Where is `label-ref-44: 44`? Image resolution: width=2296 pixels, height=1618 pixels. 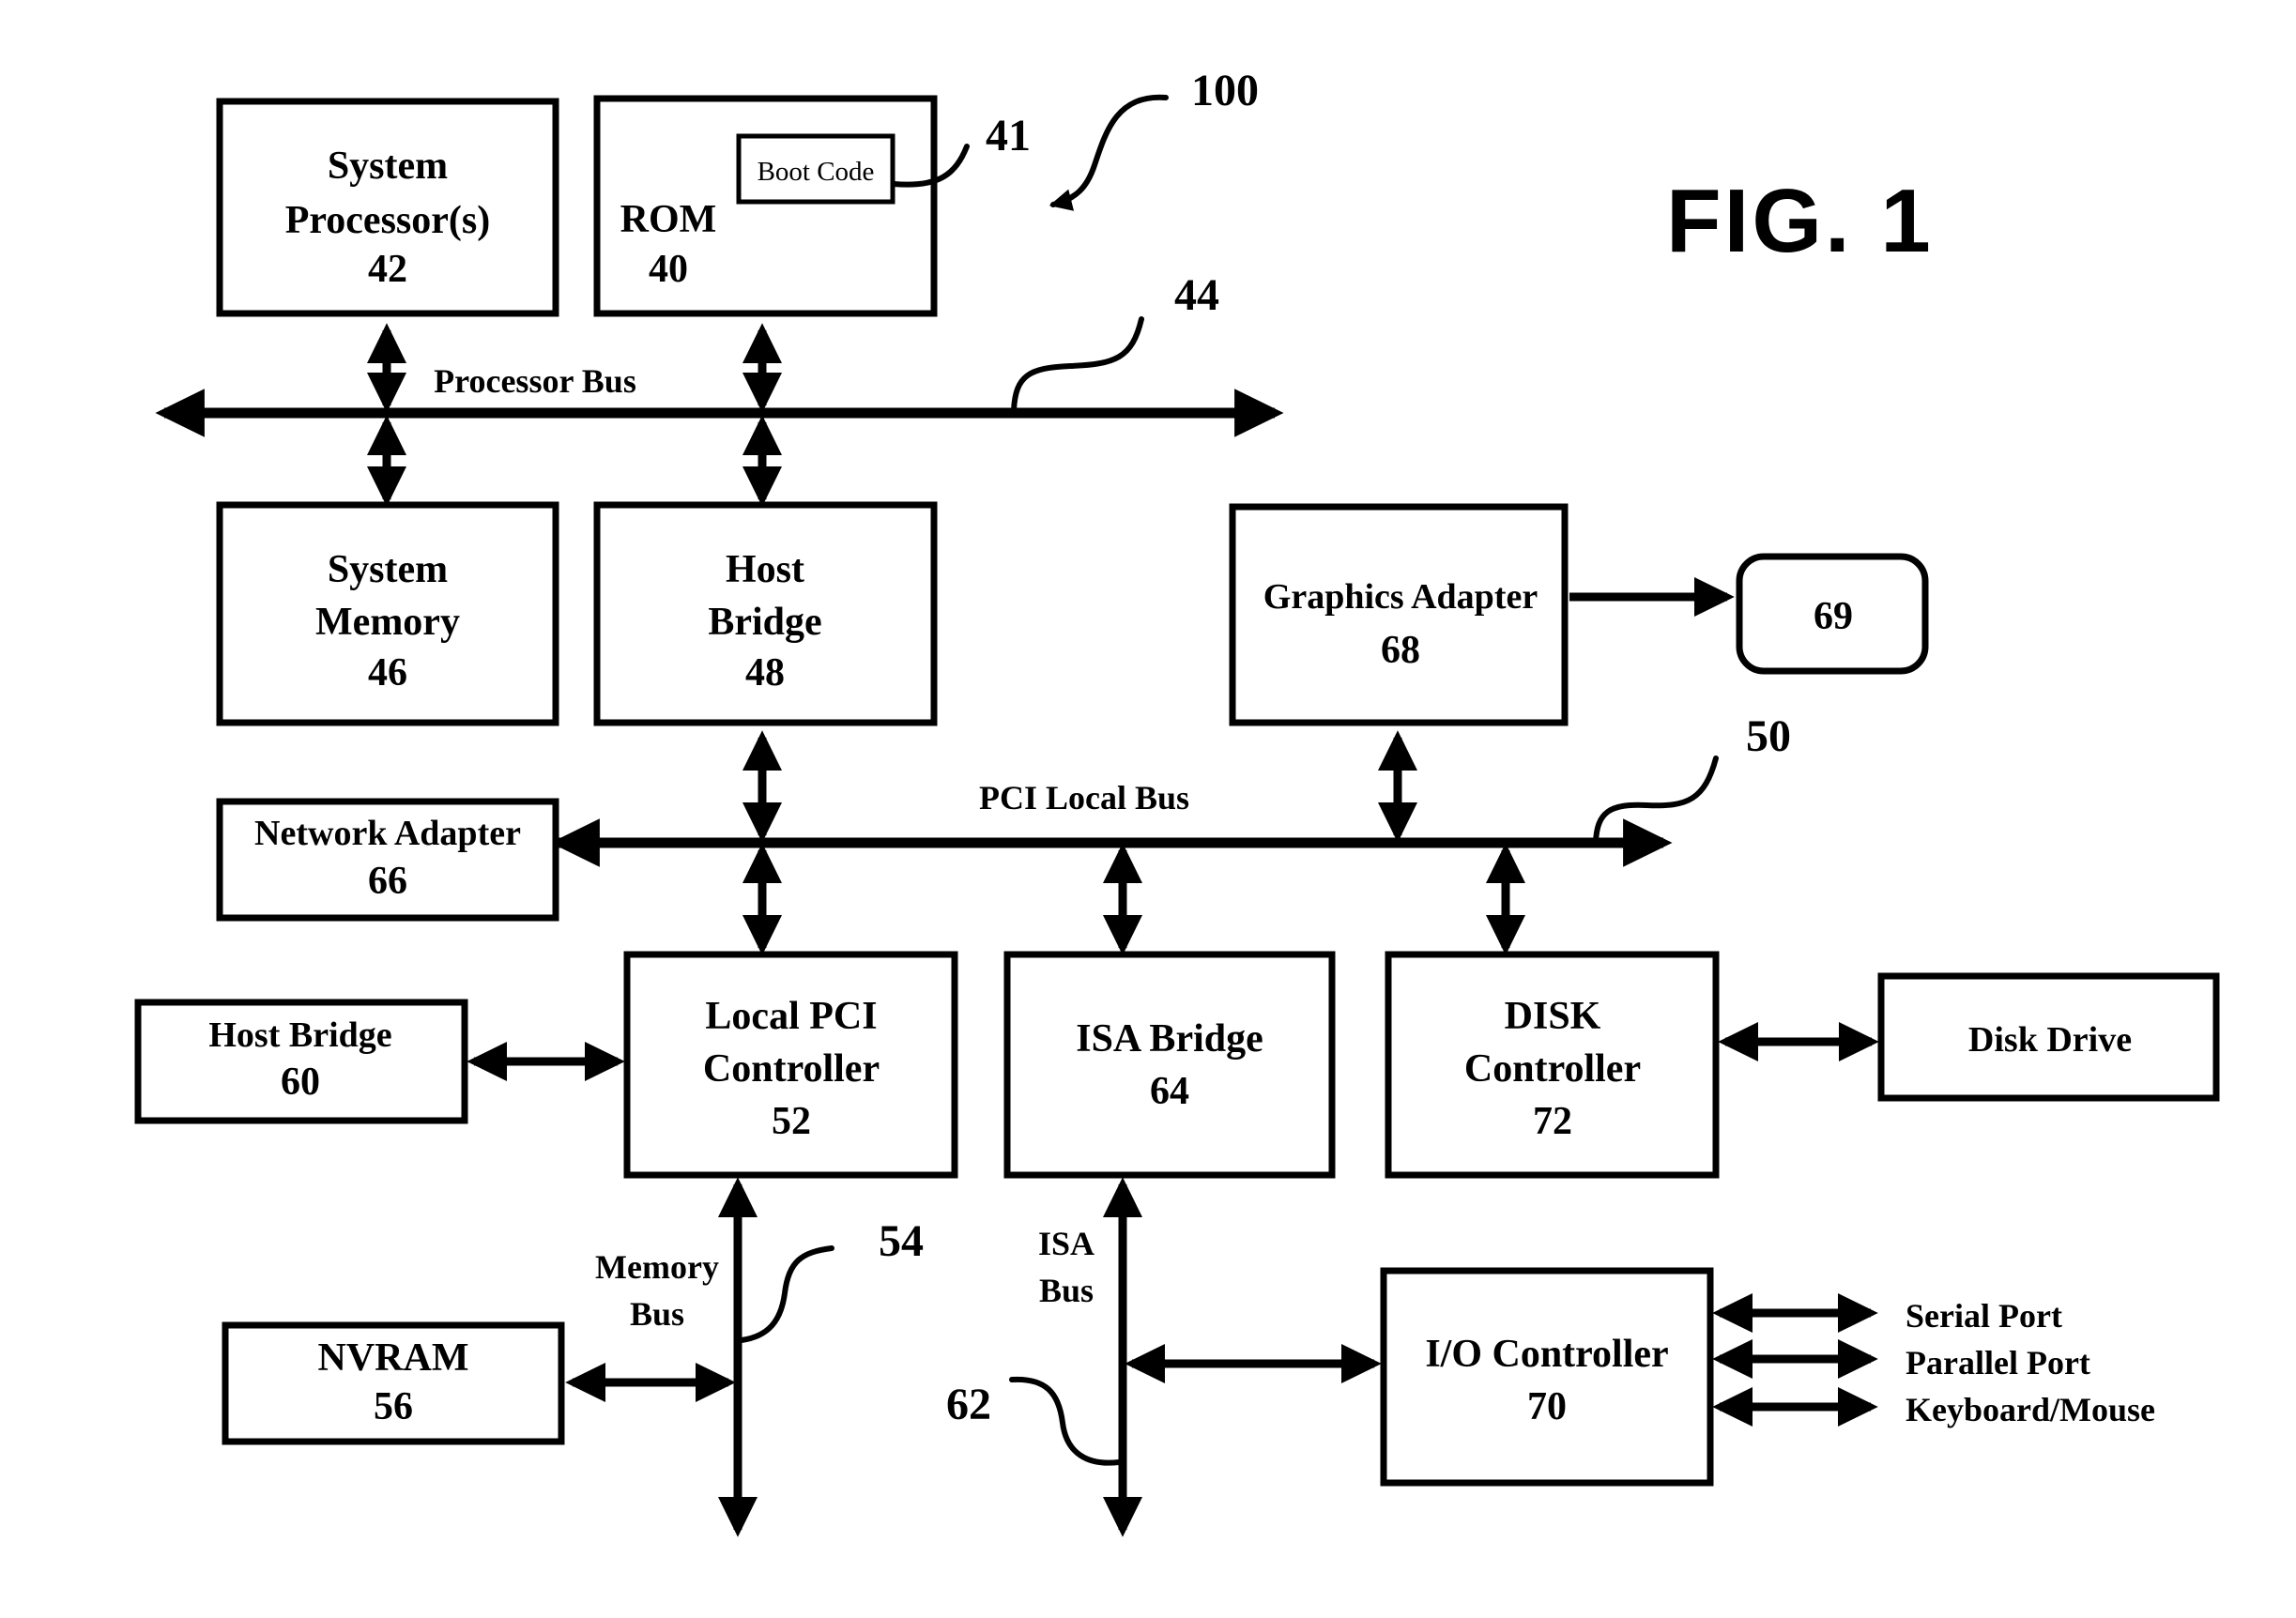 label-ref-44: 44 is located at coordinates (1196, 295).